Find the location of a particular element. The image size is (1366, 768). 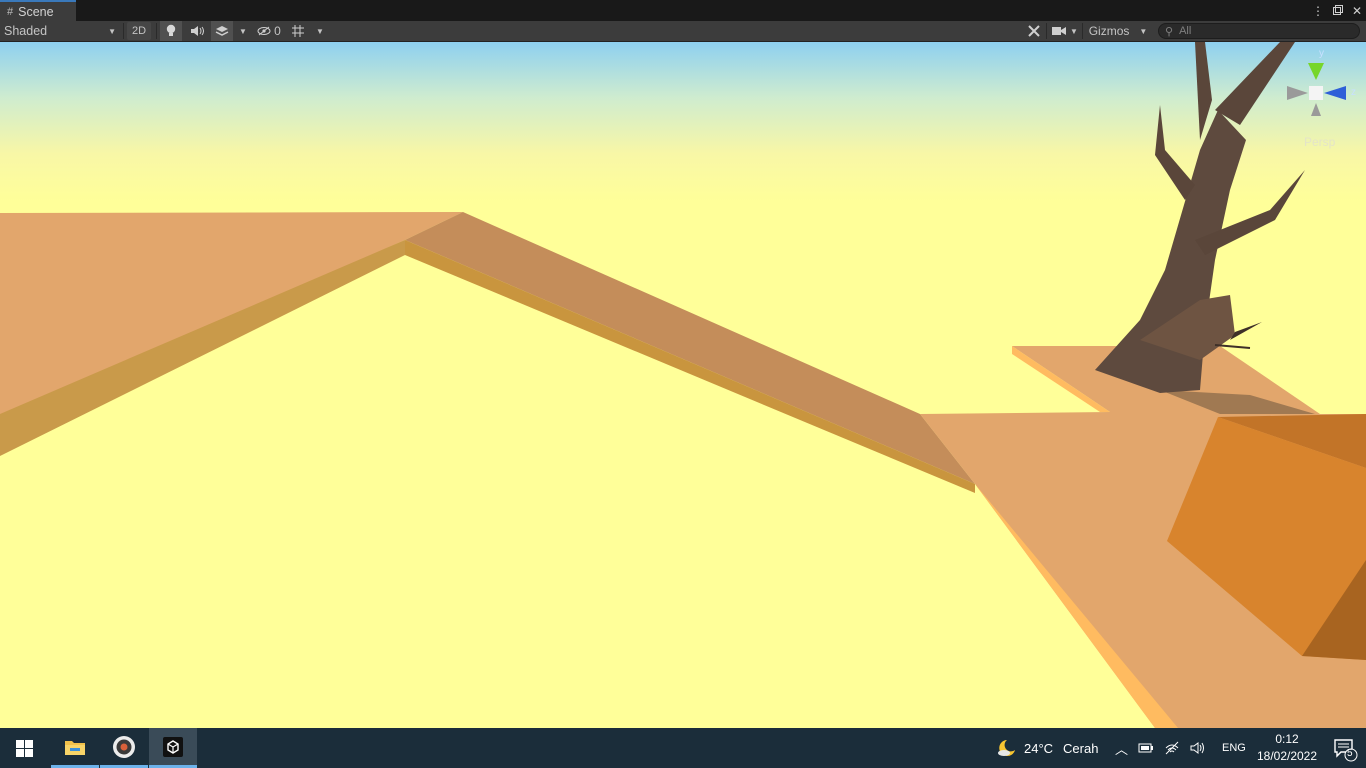

tab-title: Scene is located at coordinates (36, 11).